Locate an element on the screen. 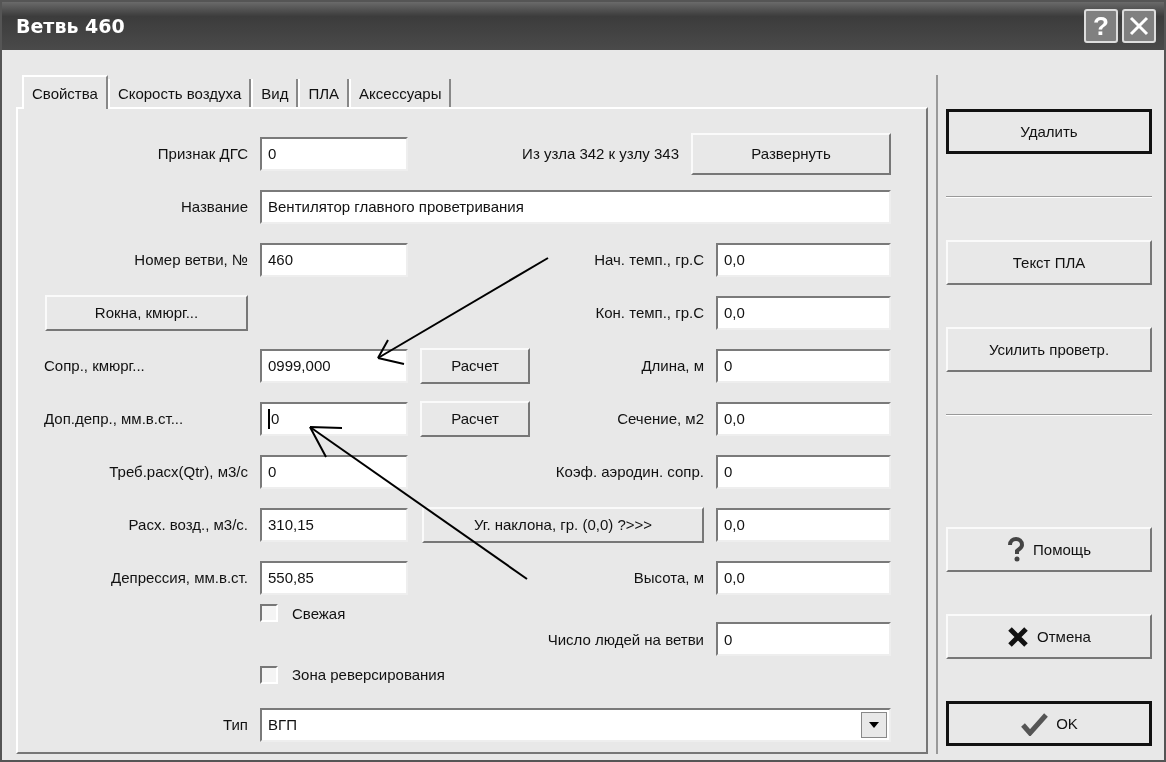 This screenshot has width=1166, height=762. tab: Скорость воздуха is located at coordinates (179, 93).